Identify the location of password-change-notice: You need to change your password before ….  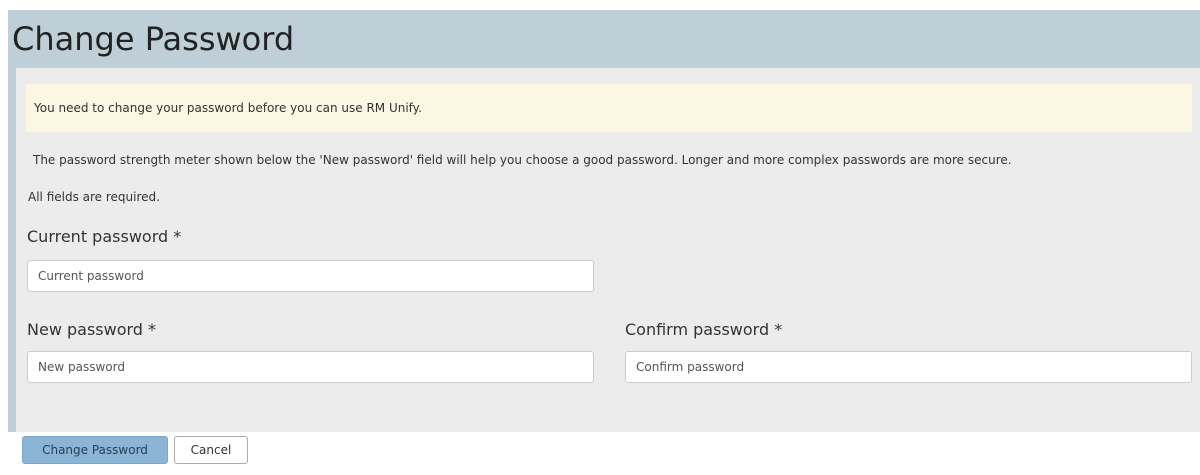
(609, 108).